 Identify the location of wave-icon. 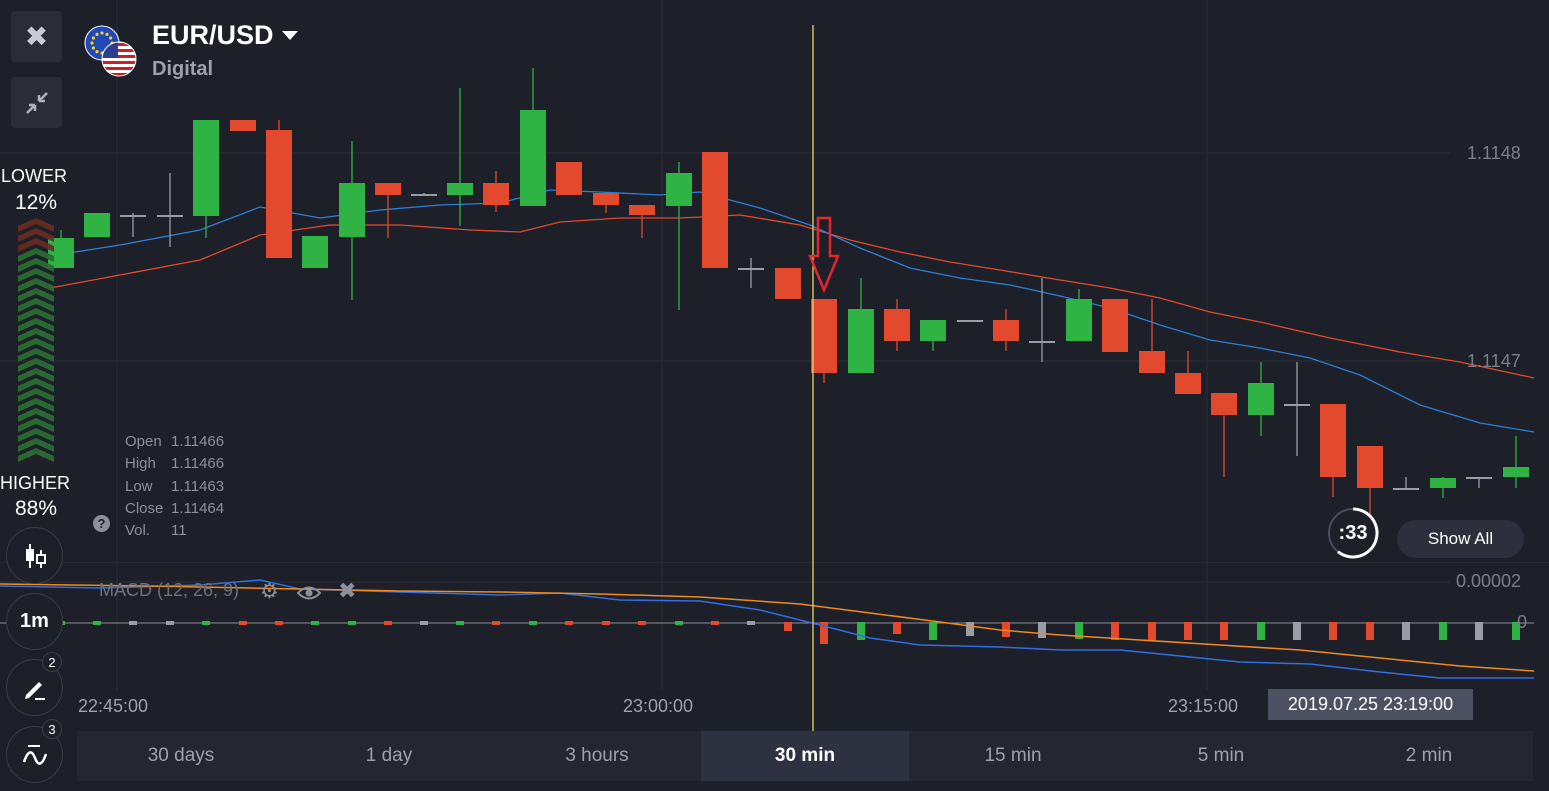
(34, 754).